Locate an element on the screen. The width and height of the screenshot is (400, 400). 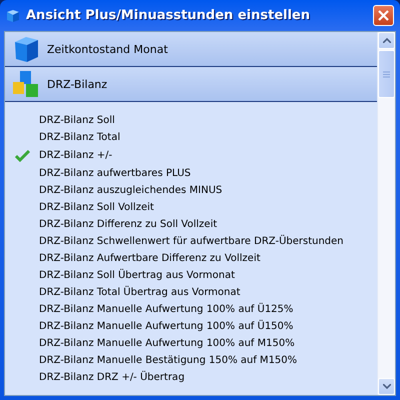
list-item: DRZ-Bilanz Manuelle Aufwertung 100% auf M150% is located at coordinates (167, 343).